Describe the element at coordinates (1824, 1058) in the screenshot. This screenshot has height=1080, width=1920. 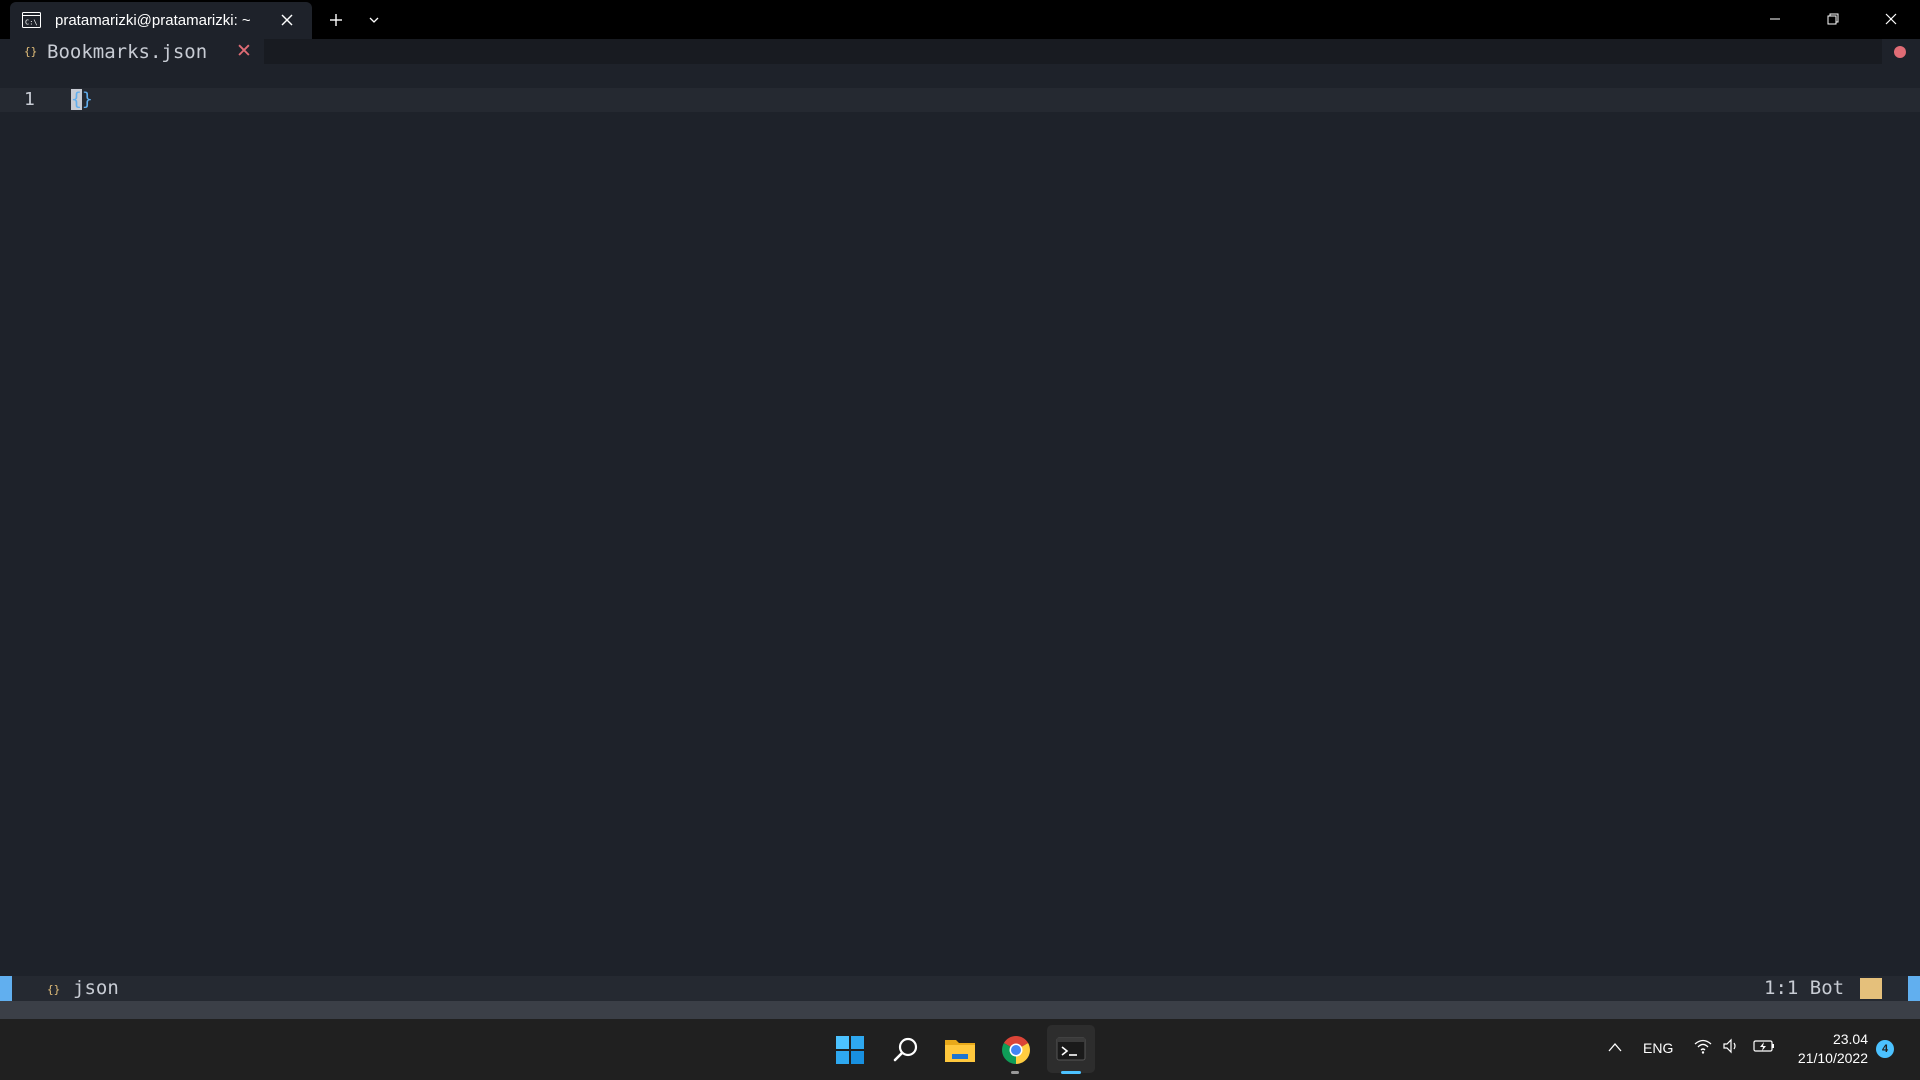
I see `clock-date: 21/10/2022` at that location.